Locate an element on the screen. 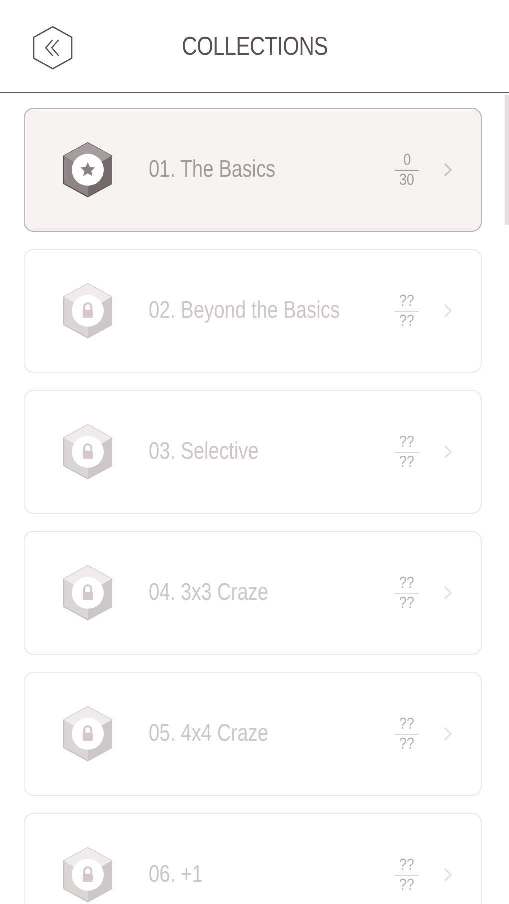  collection-card: 01. The Basics 0 30 is located at coordinates (253, 170).